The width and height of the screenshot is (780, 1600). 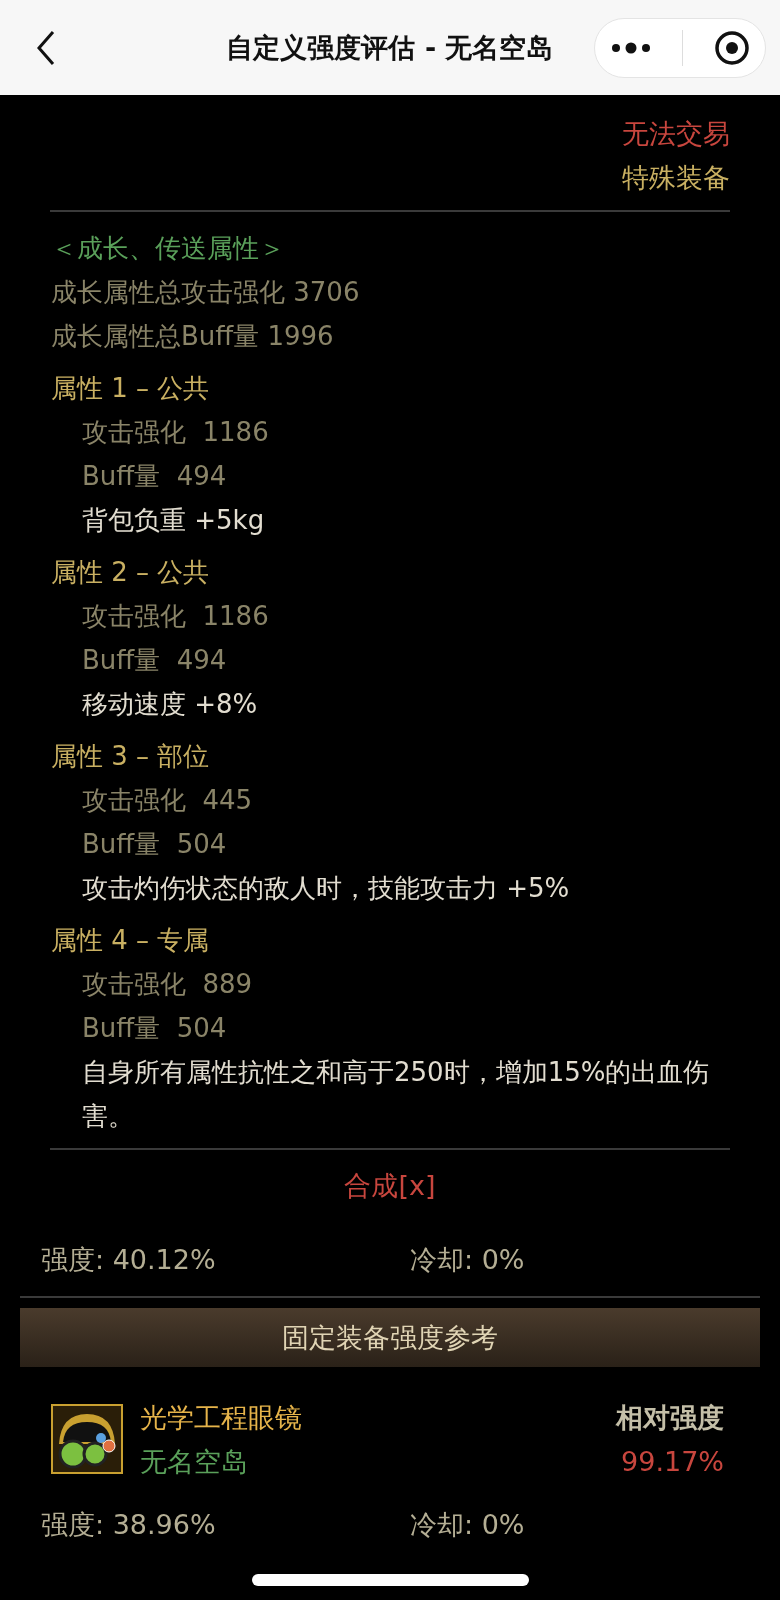 What do you see at coordinates (131, 388) in the screenshot?
I see `attribute-title: 属性 1 – 公共` at bounding box center [131, 388].